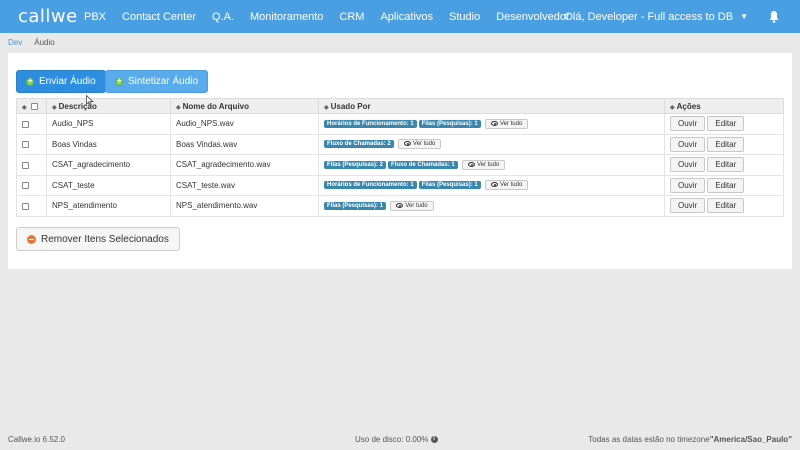  I want to click on upload-audio-button: Enviar Áudio, so click(61, 81).